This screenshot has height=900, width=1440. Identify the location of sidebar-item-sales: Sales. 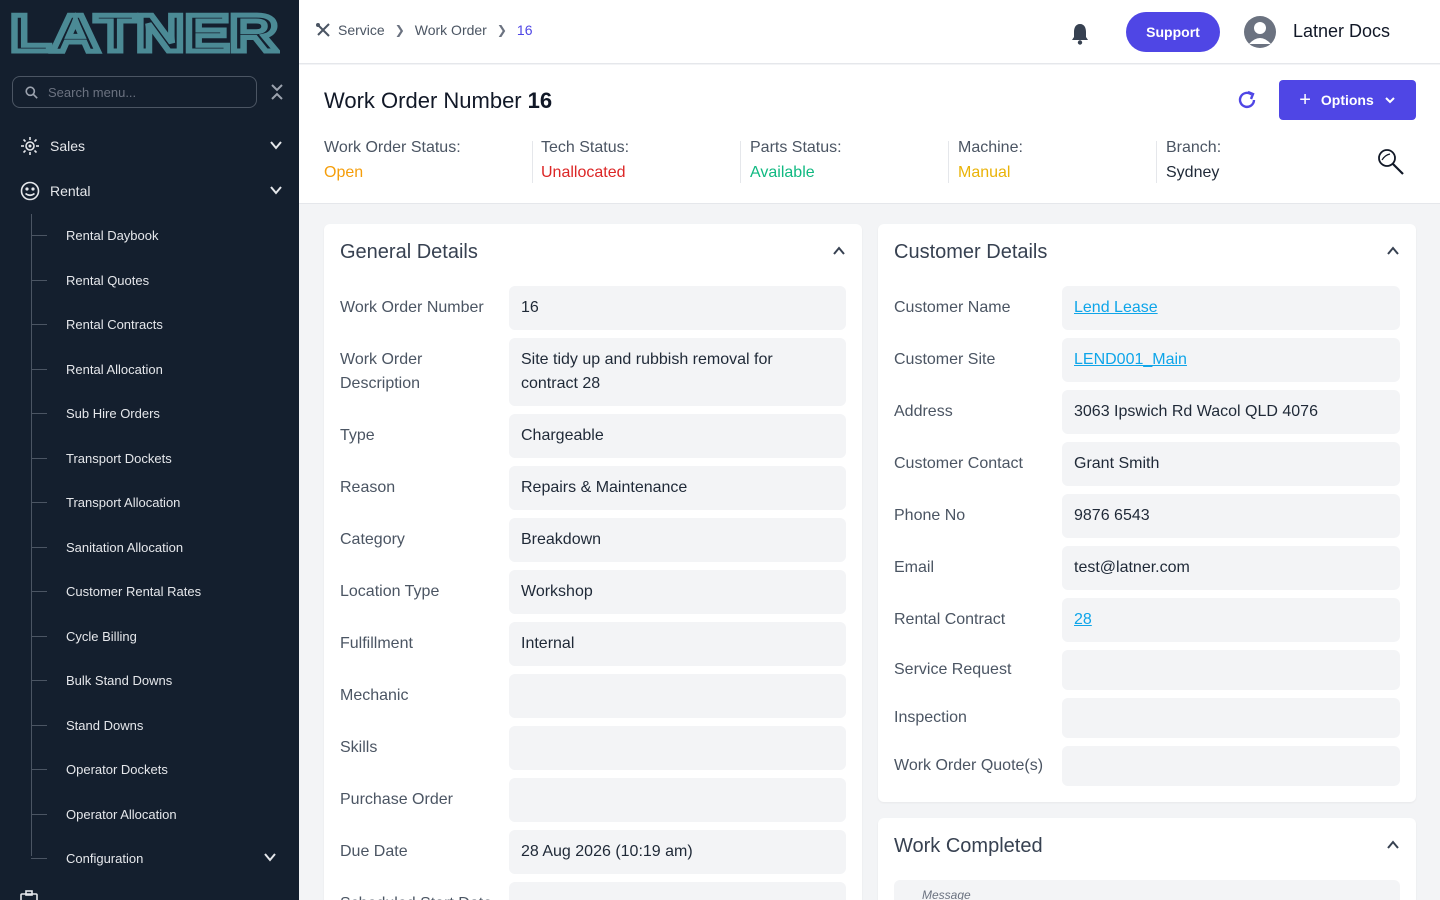
(149, 146).